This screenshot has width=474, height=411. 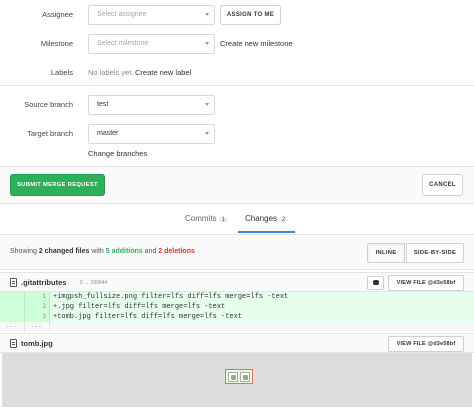 What do you see at coordinates (151, 105) in the screenshot?
I see `source-branch-select: test` at bounding box center [151, 105].